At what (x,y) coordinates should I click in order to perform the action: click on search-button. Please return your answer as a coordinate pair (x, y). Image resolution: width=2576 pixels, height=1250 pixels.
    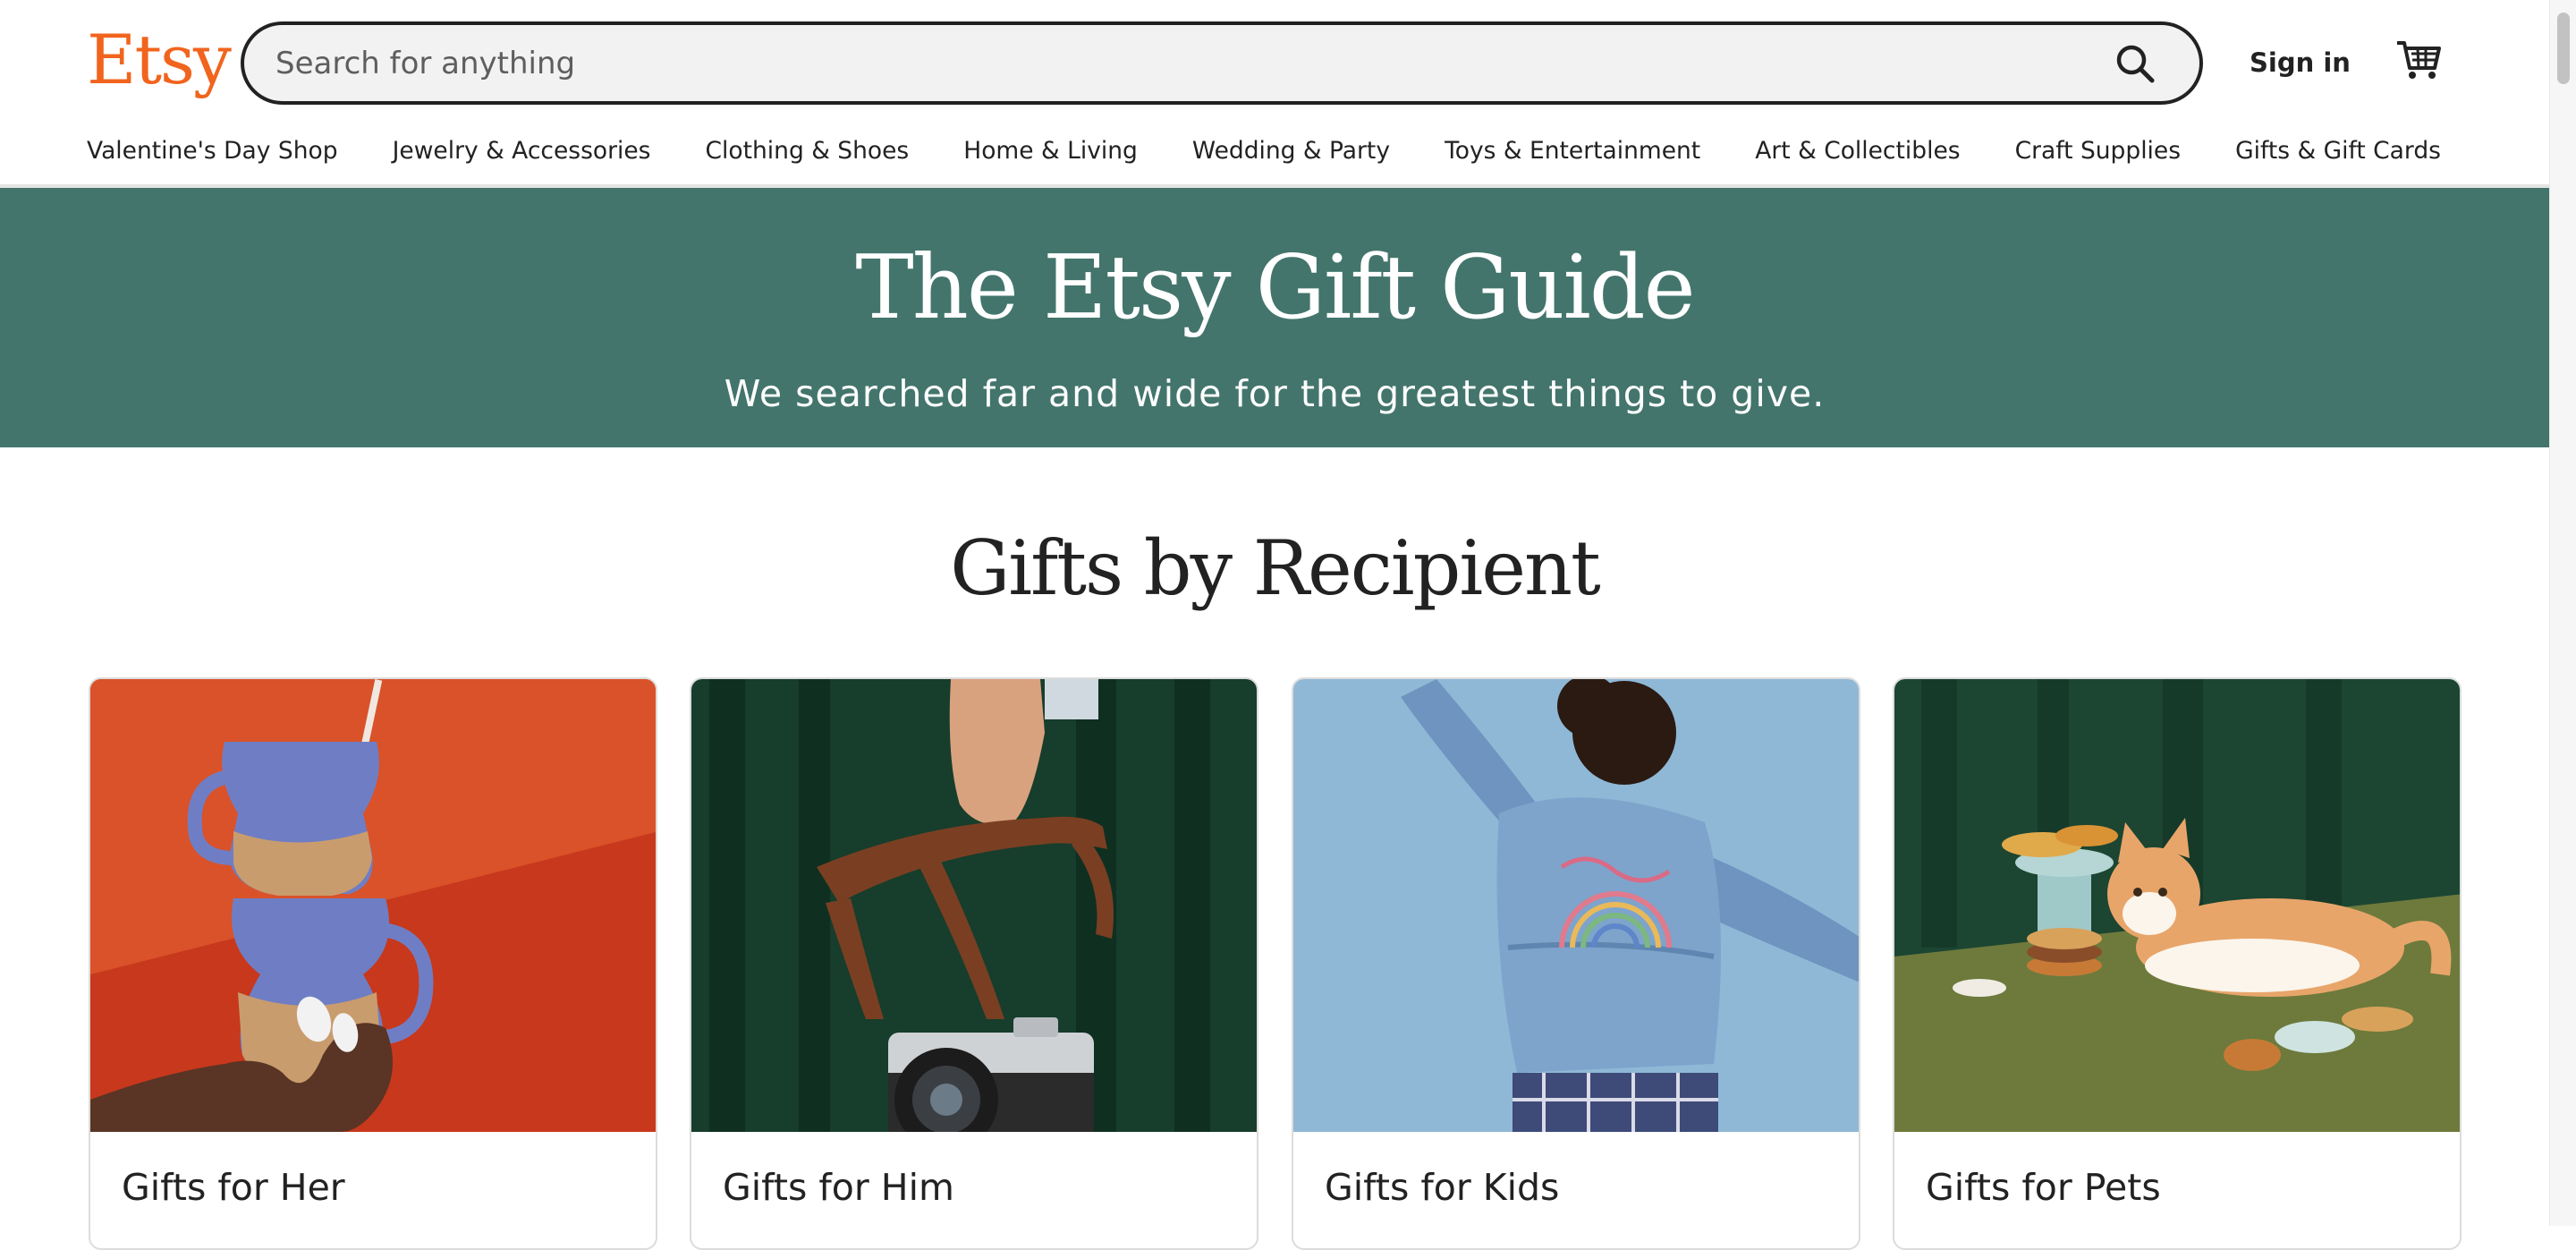
    Looking at the image, I should click on (2135, 63).